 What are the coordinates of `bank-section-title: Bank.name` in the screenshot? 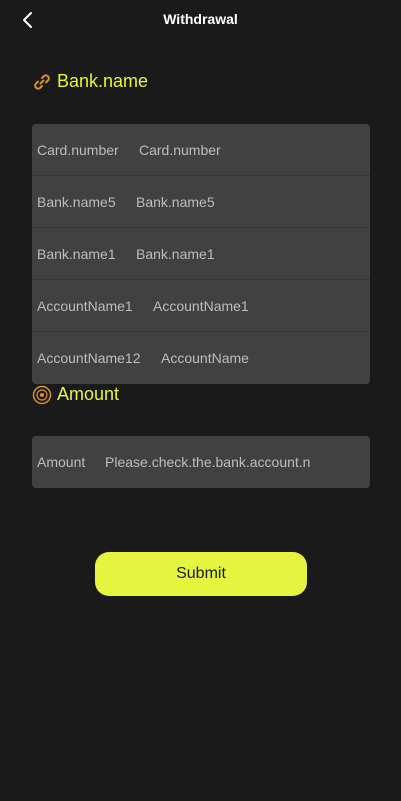 It's located at (103, 81).